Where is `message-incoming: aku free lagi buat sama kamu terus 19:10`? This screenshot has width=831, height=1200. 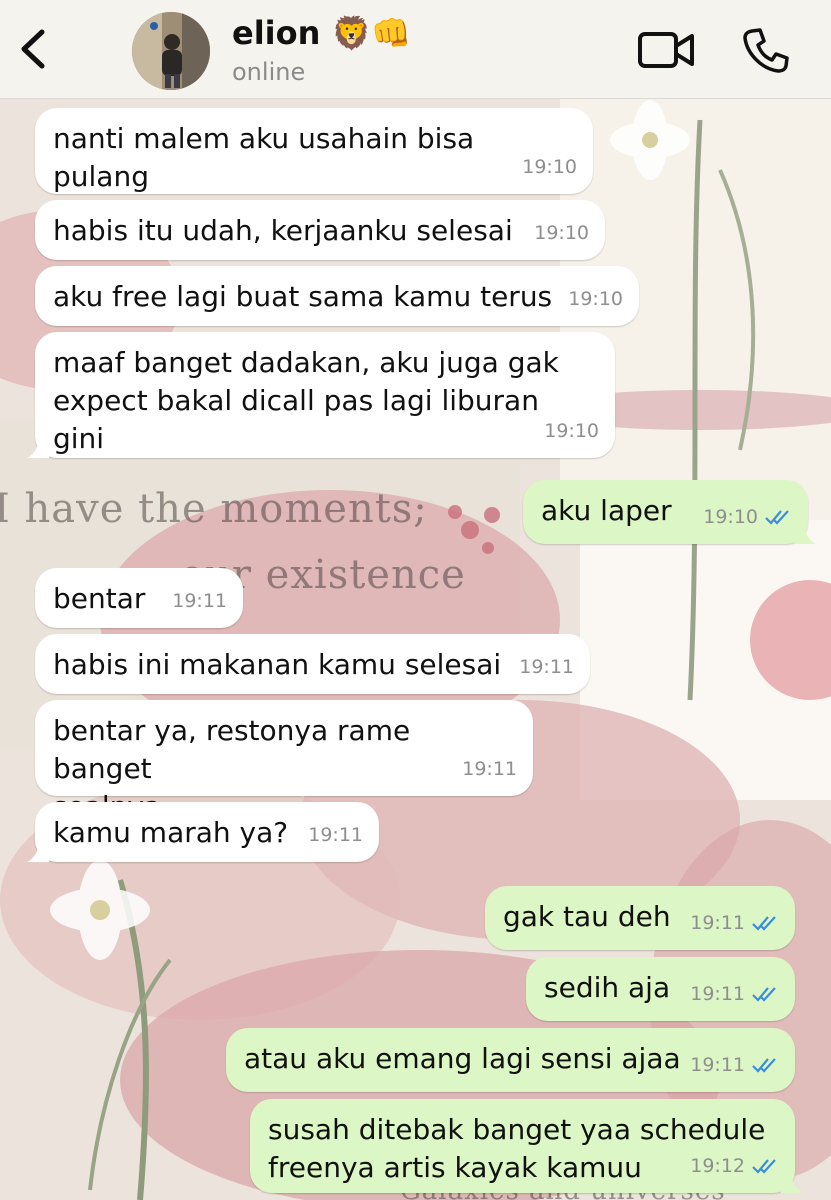 message-incoming: aku free lagi buat sama kamu terus 19:10 is located at coordinates (337, 296).